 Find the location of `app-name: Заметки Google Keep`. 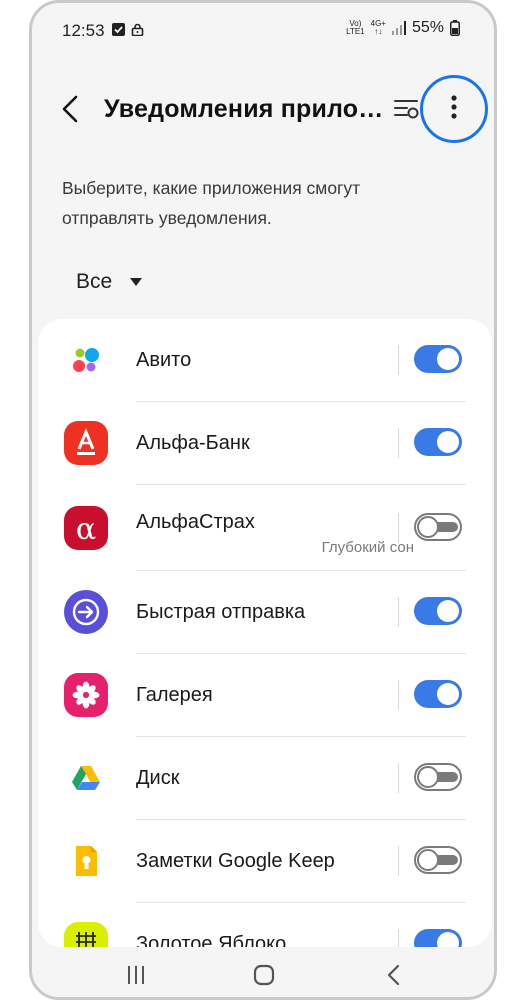

app-name: Заметки Google Keep is located at coordinates (235, 861).